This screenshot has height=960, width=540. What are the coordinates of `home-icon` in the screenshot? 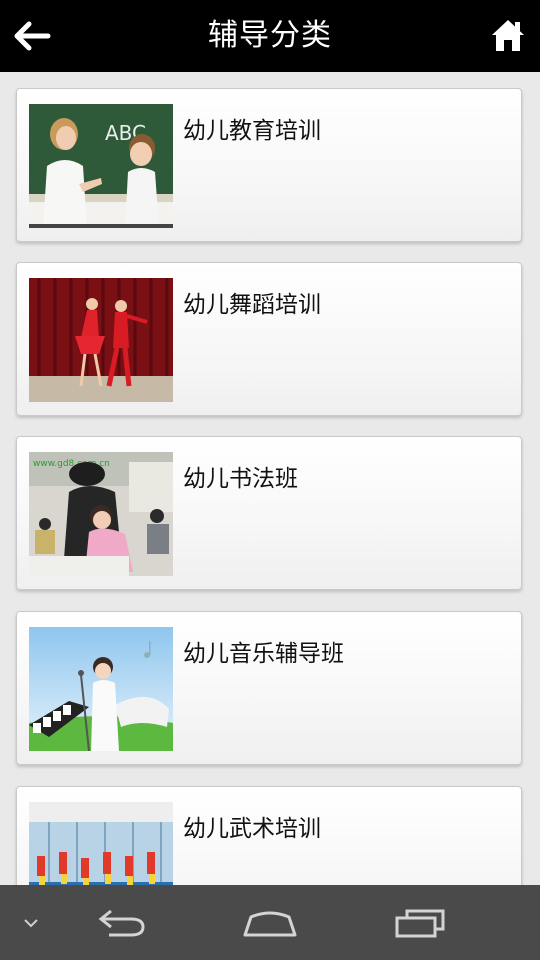 It's located at (508, 35).